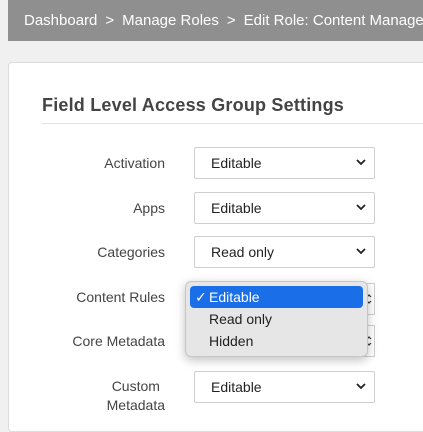 This screenshot has height=432, width=423. I want to click on breadcrumb-dashboard: Dashboard, so click(60, 20).